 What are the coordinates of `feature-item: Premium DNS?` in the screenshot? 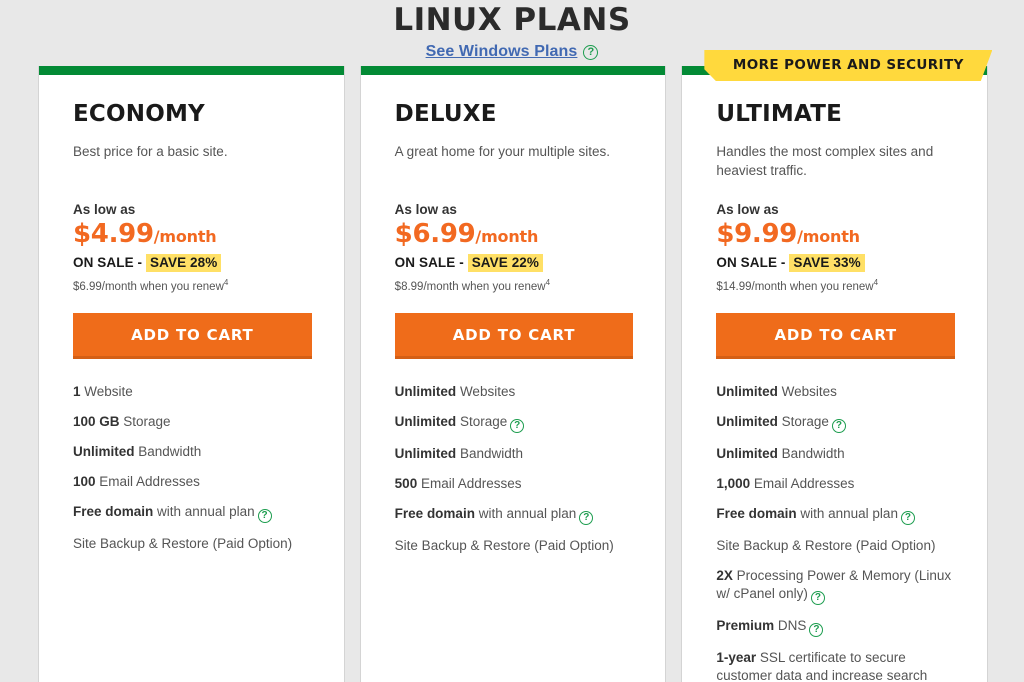 It's located at (835, 627).